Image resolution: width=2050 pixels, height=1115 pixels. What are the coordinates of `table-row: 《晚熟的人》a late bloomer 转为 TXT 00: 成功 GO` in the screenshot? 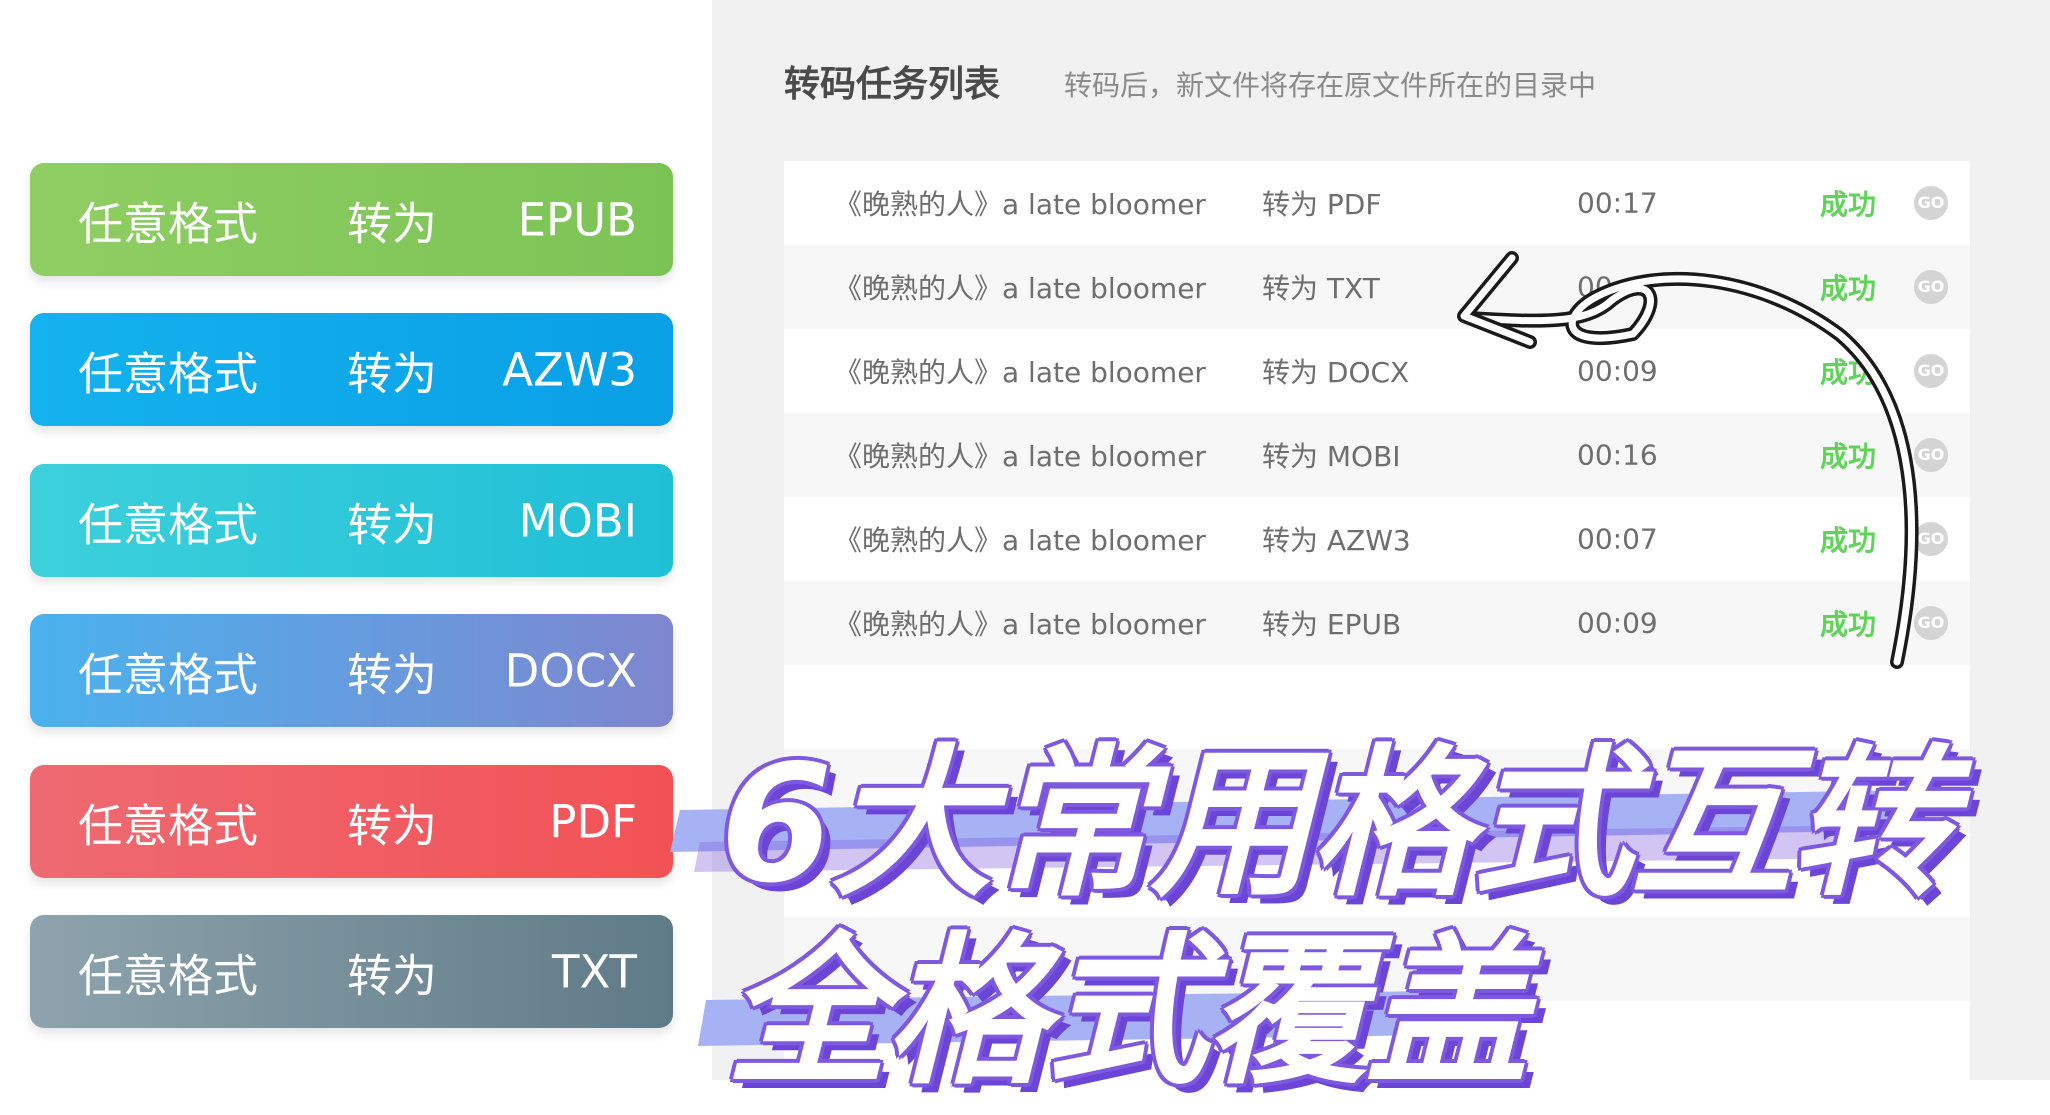 It's located at (1377, 287).